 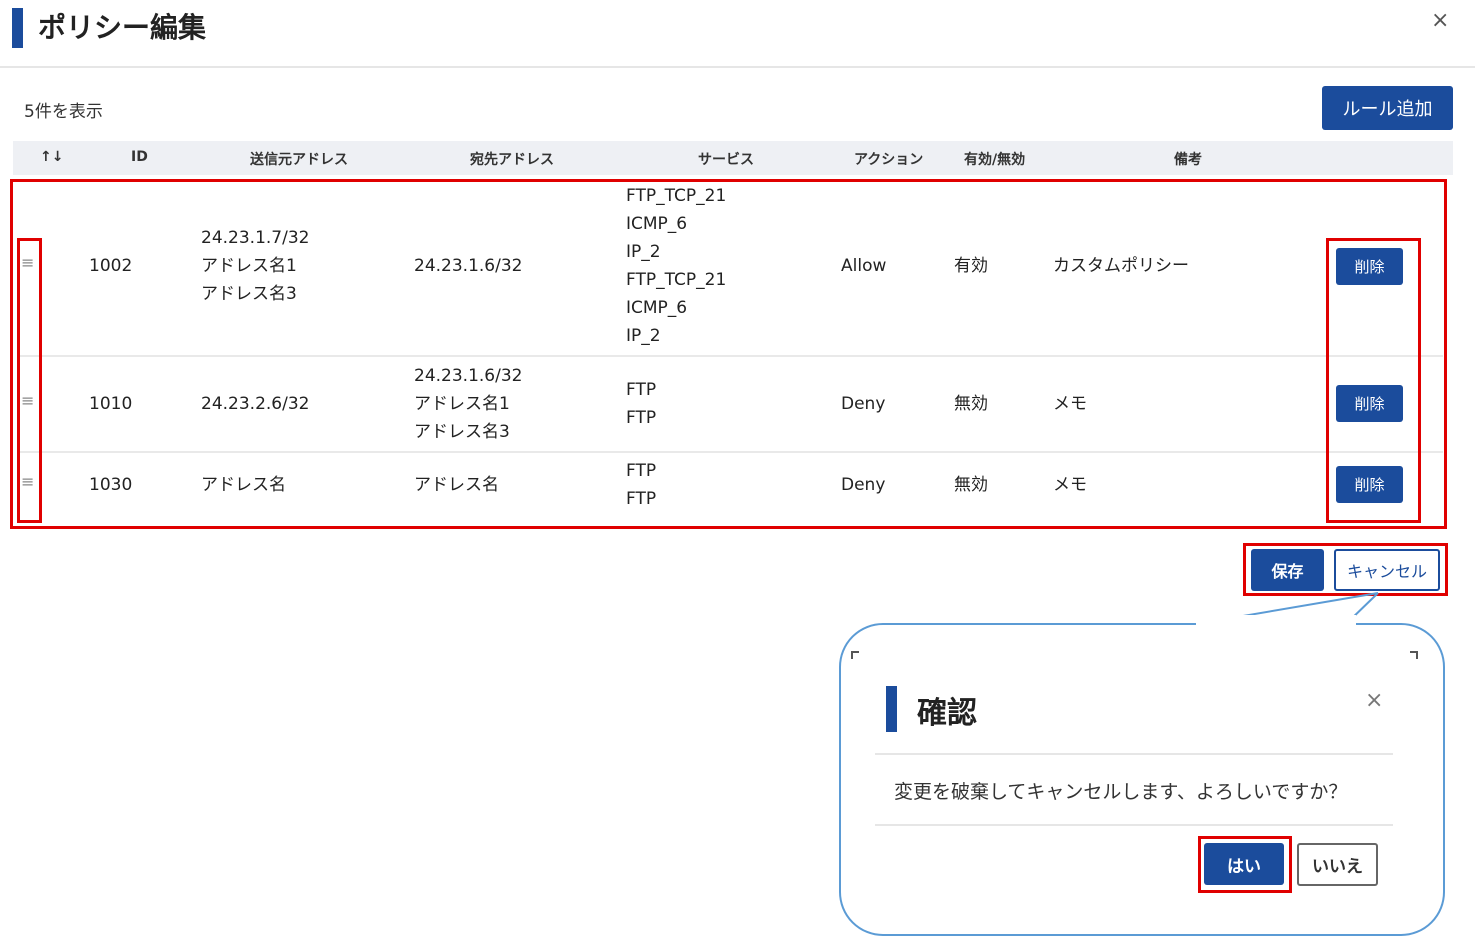 What do you see at coordinates (1287, 570) in the screenshot?
I see `save-button: 保存` at bounding box center [1287, 570].